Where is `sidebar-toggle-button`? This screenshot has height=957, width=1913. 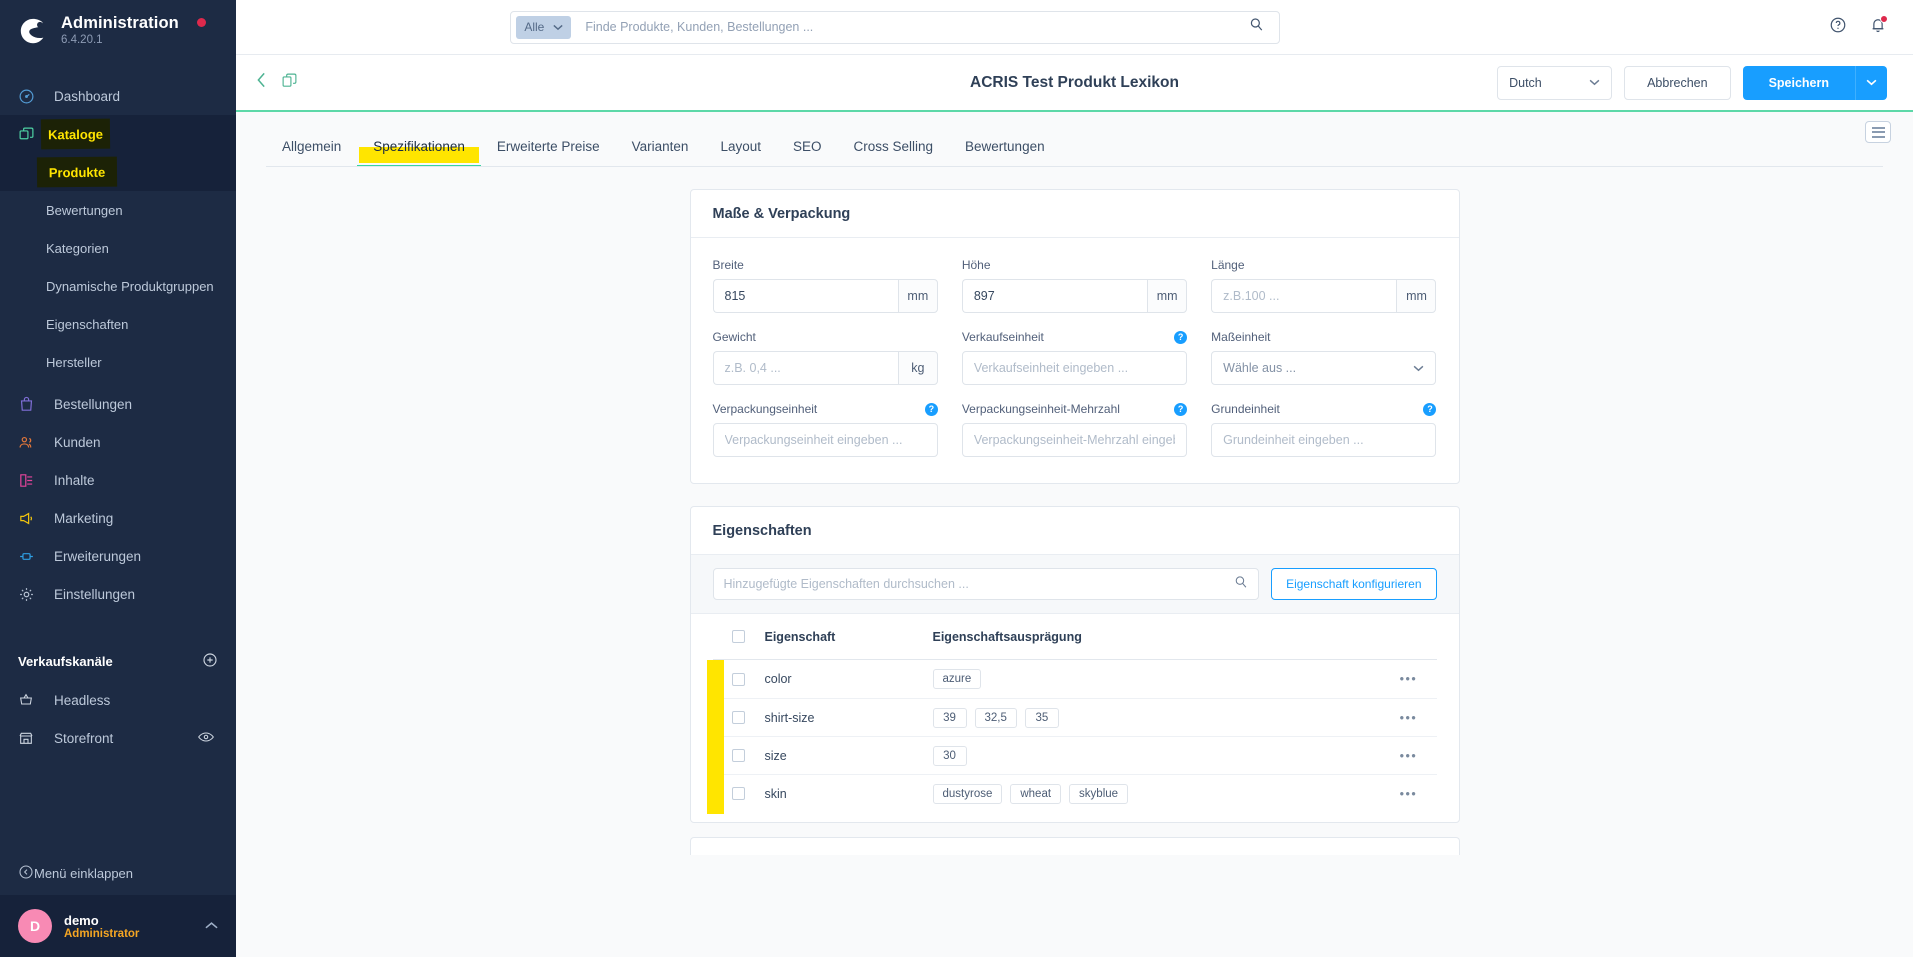 sidebar-toggle-button is located at coordinates (1878, 132).